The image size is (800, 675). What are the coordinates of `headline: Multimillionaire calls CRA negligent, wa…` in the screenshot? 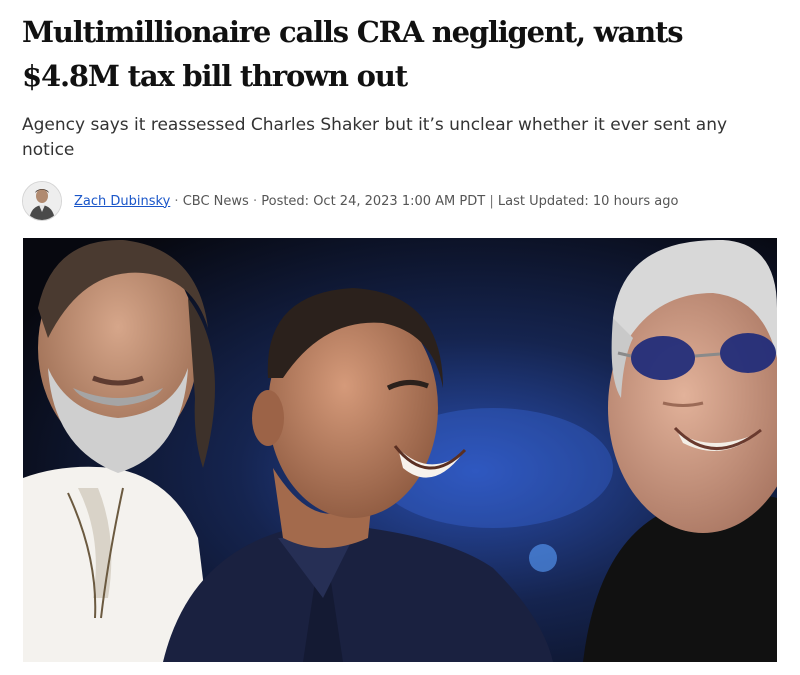 It's located at (353, 54).